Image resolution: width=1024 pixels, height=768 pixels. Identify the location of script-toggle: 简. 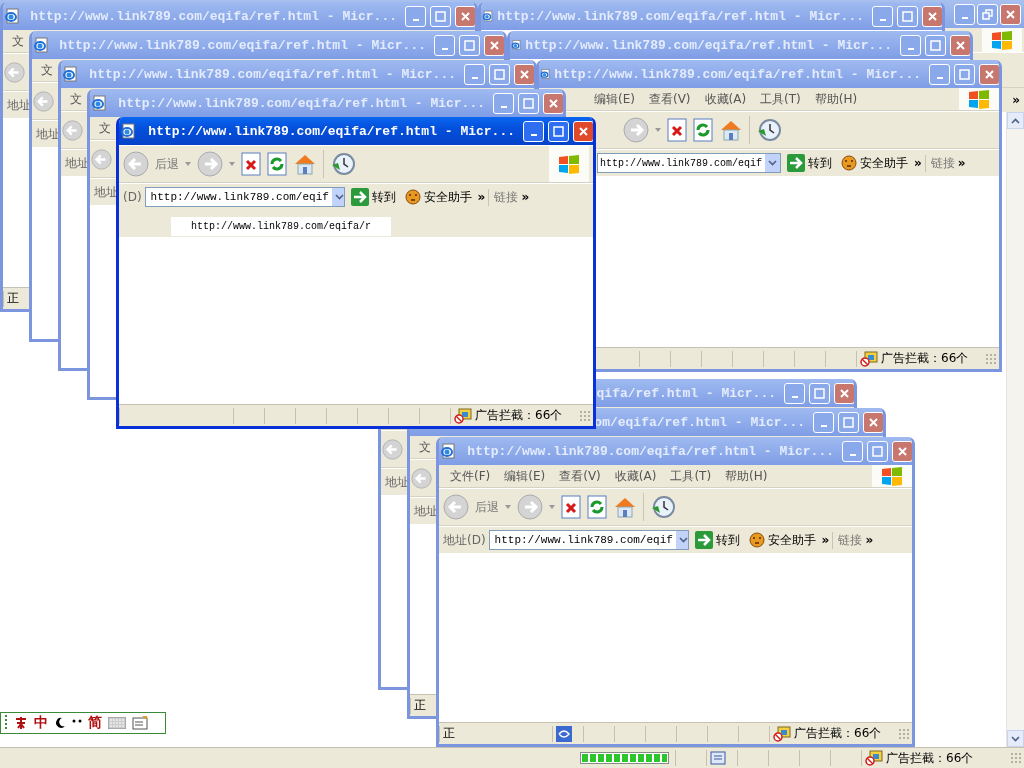
(95, 723).